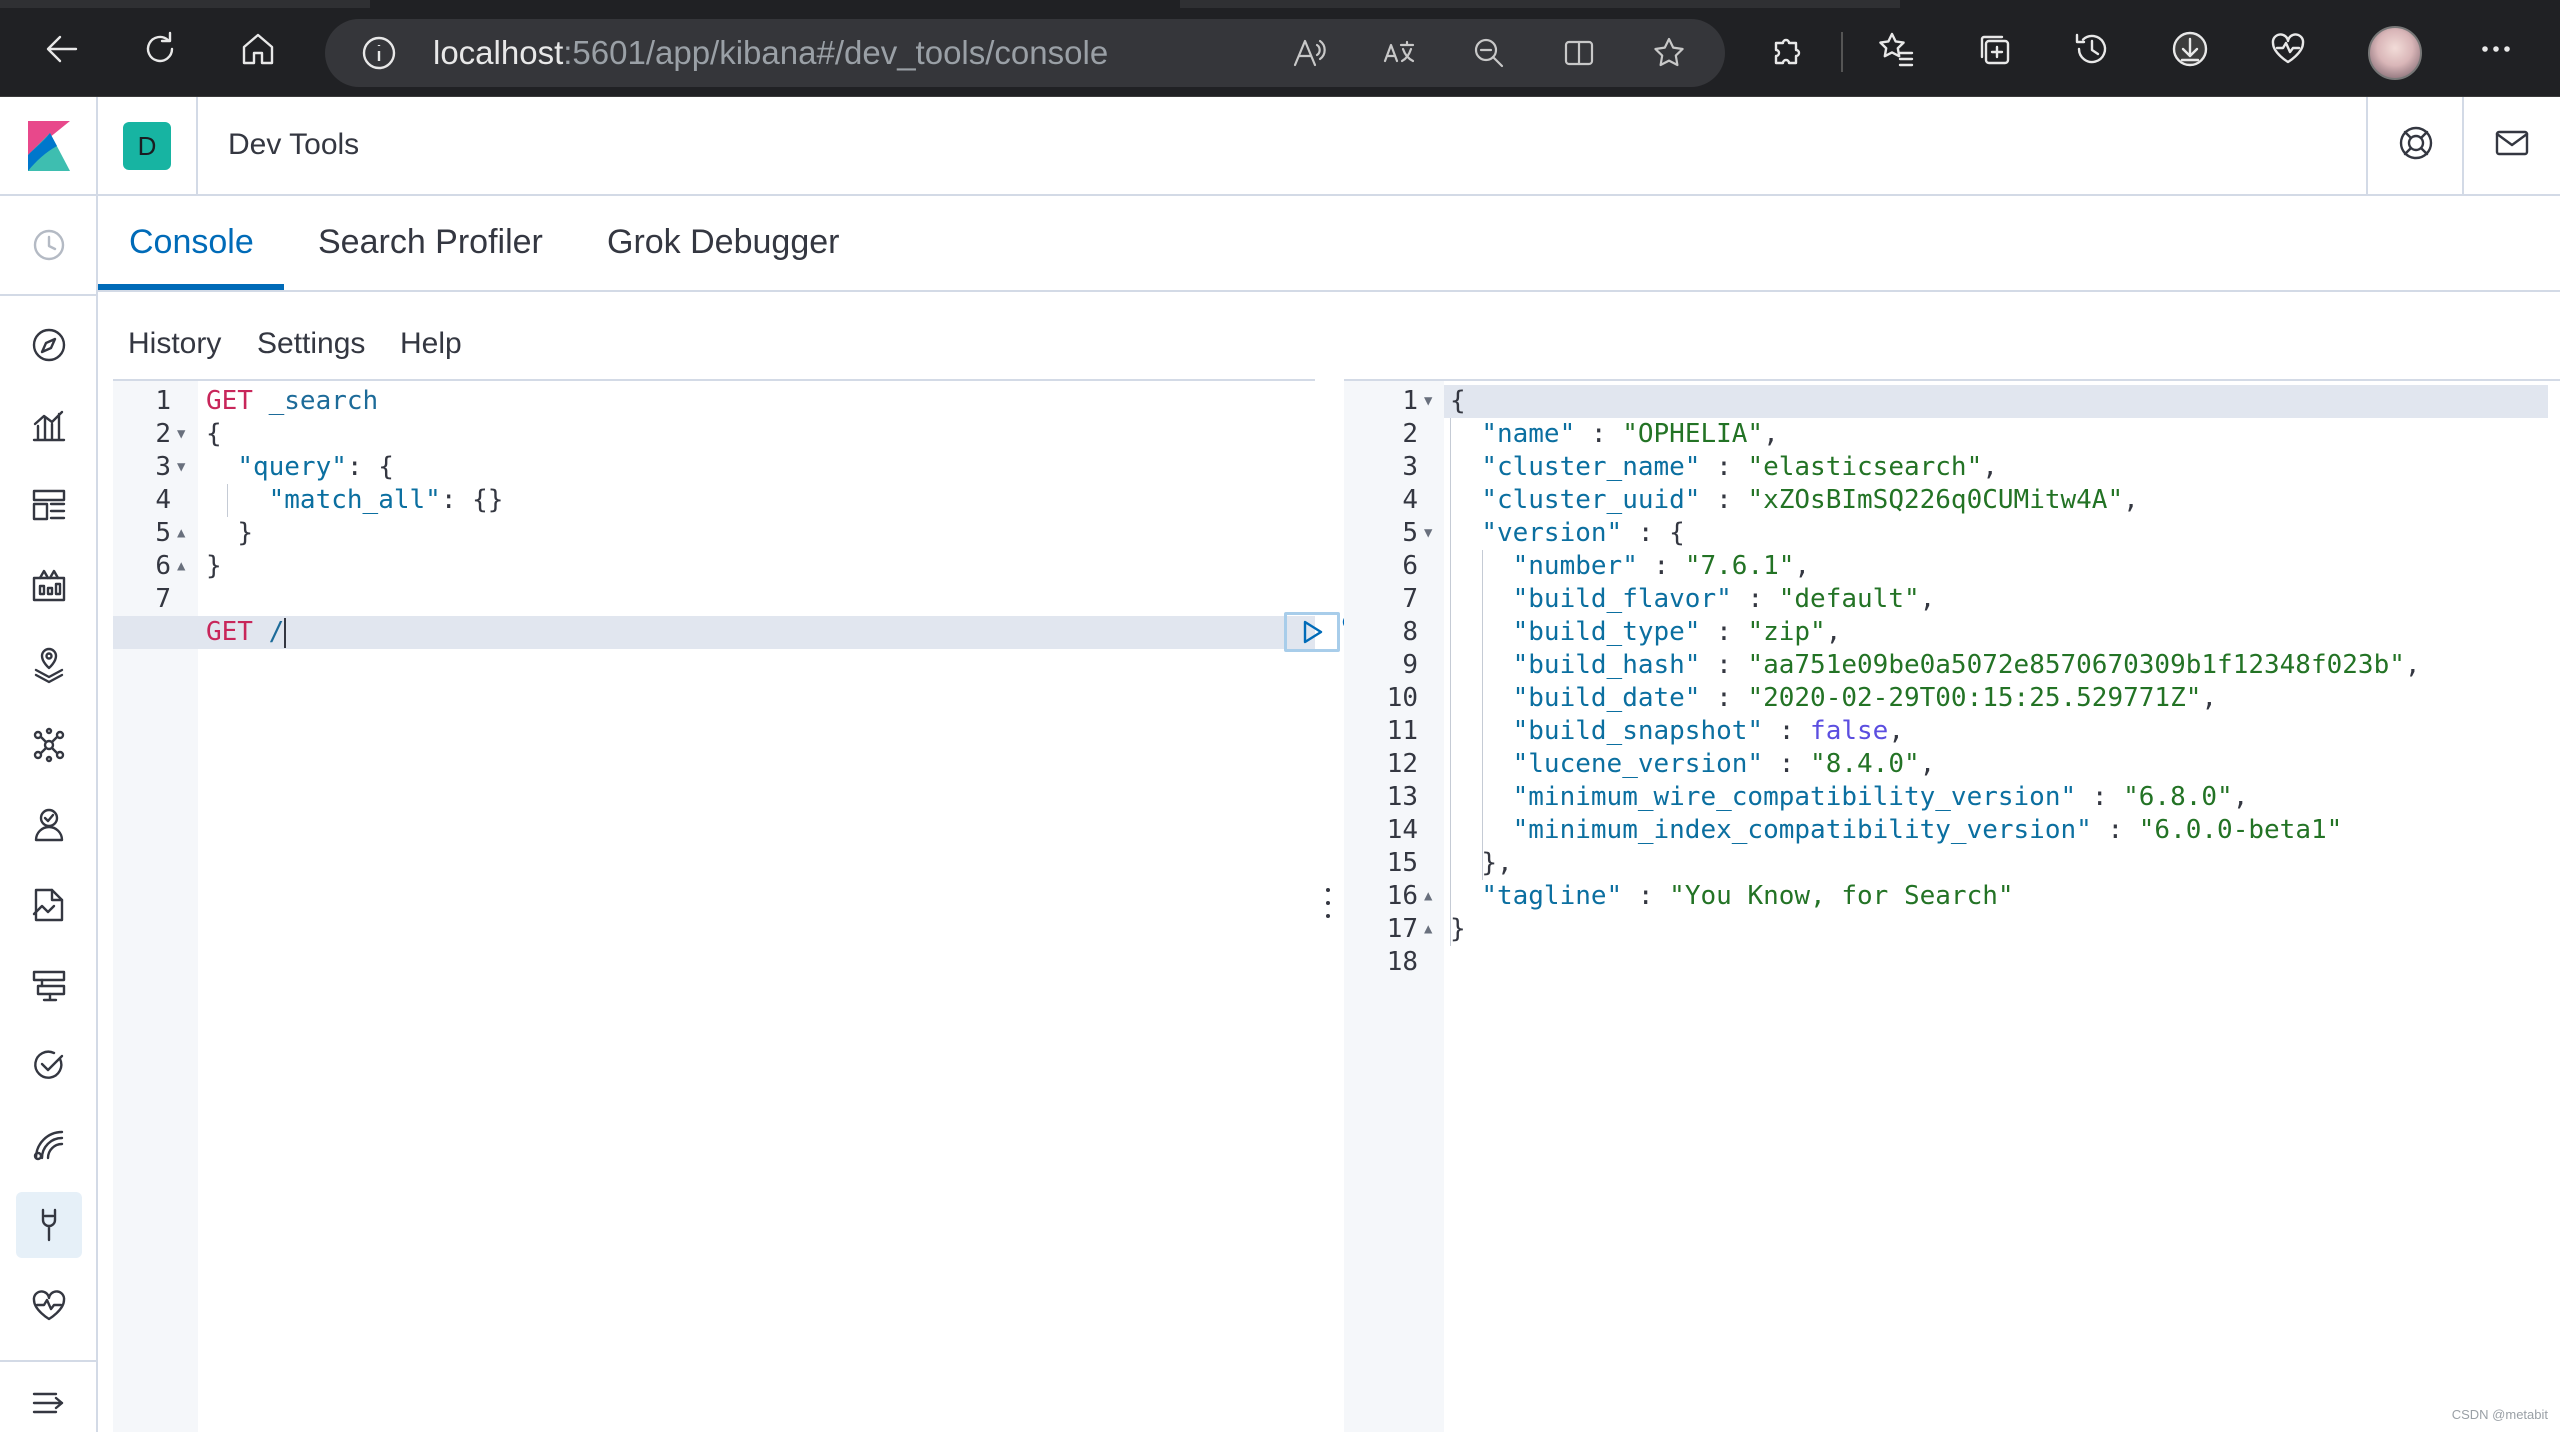 This screenshot has height=1432, width=2560. I want to click on canvas-icon, so click(49, 585).